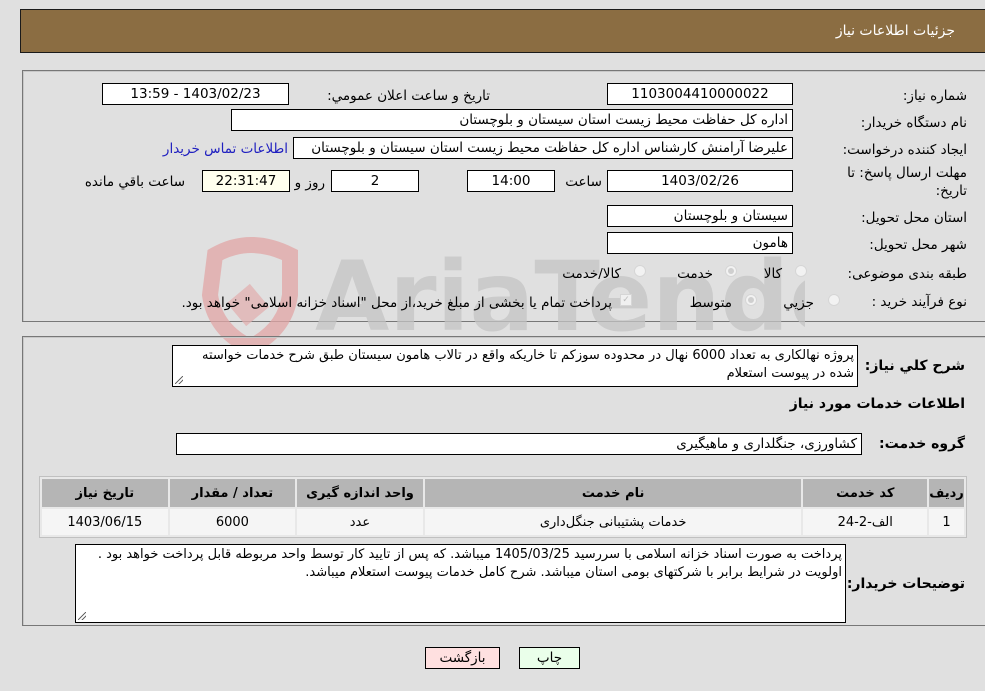 This screenshot has height=691, width=985. Describe the element at coordinates (640, 271) in the screenshot. I see `category-radio-goods-service` at that location.